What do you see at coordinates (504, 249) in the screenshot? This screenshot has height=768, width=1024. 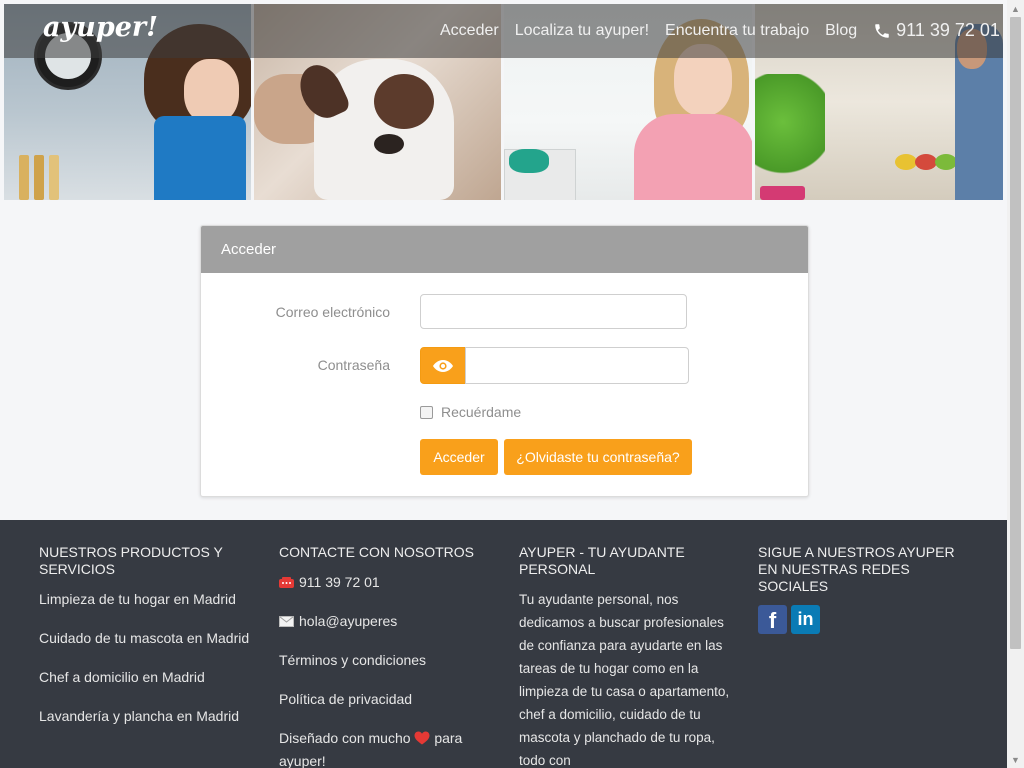 I see `login-card-title: Acceder` at bounding box center [504, 249].